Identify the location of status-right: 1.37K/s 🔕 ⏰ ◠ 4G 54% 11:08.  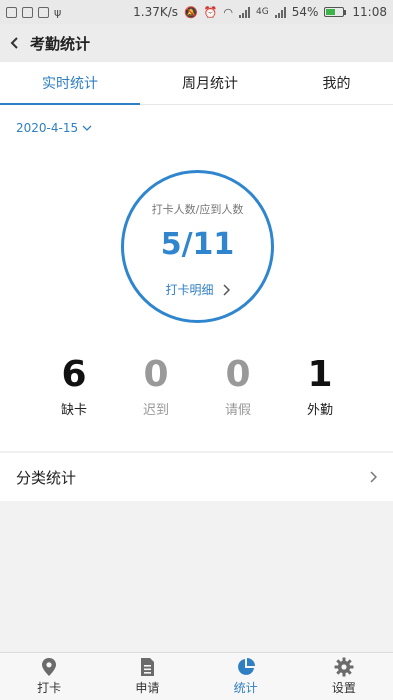
(260, 12).